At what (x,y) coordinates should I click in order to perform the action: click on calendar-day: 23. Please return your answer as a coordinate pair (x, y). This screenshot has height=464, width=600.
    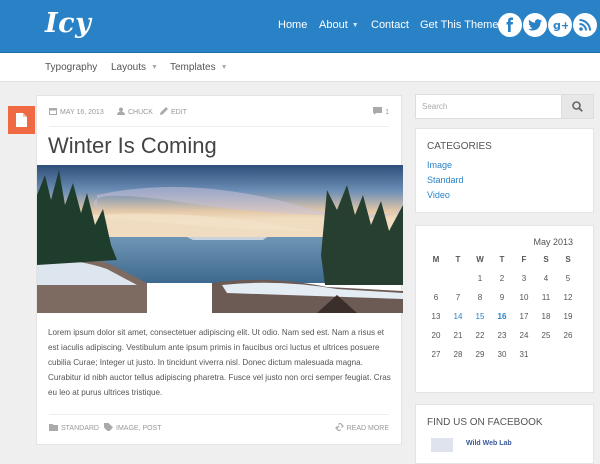
    Looking at the image, I should click on (502, 335).